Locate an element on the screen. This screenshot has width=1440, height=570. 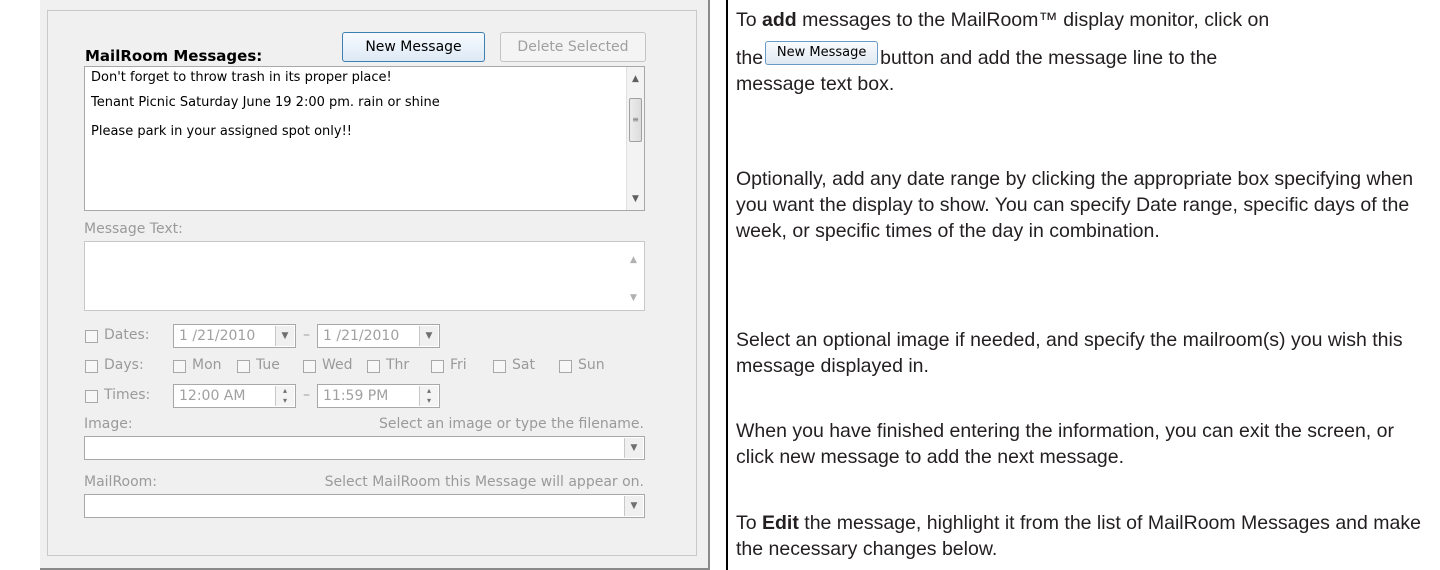
help-text: button and add the message line to the is located at coordinates (1049, 58).